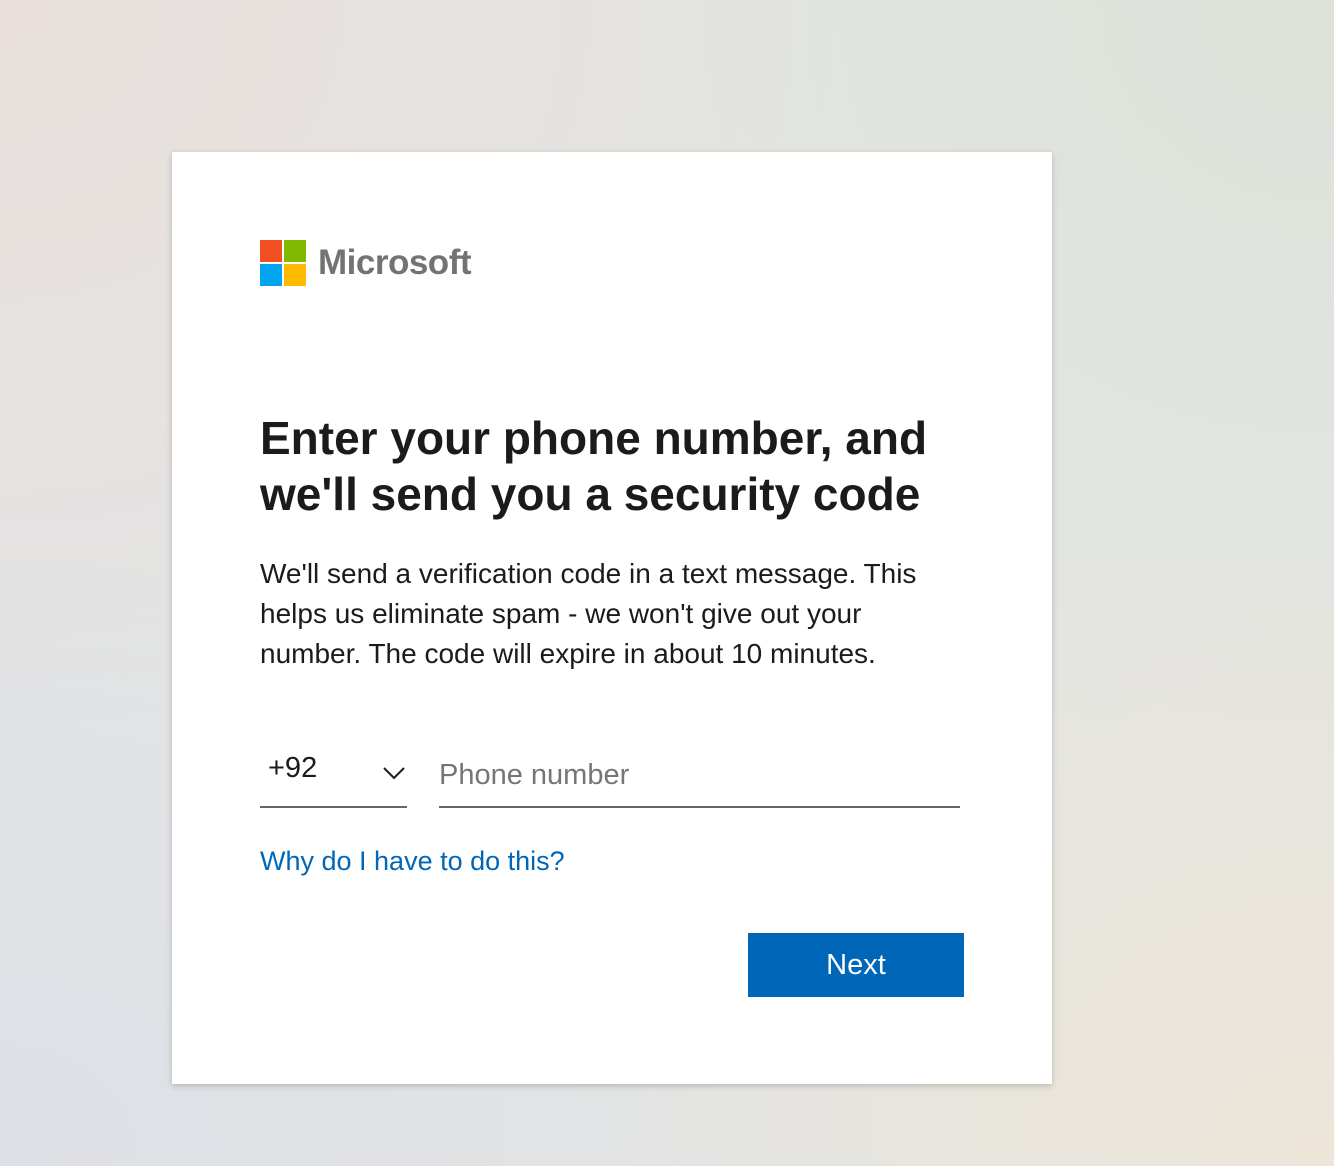  I want to click on logo-square-red, so click(271, 251).